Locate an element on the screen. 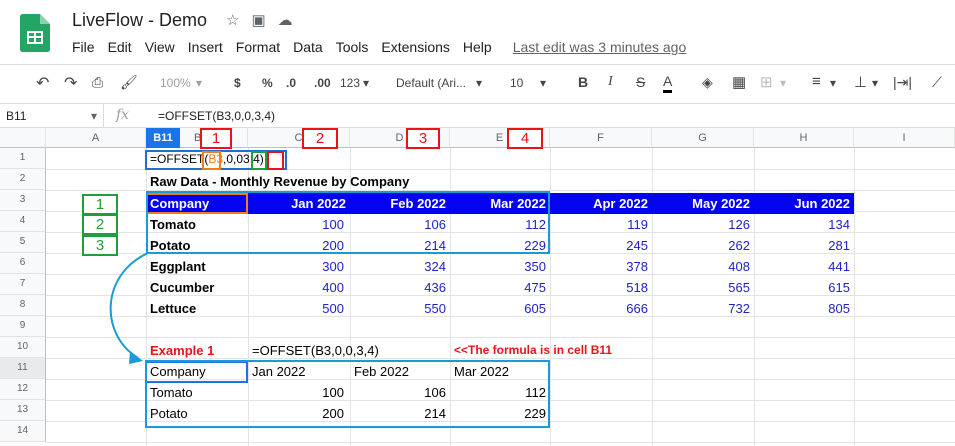  more-formats-button: 123 is located at coordinates (350, 83).